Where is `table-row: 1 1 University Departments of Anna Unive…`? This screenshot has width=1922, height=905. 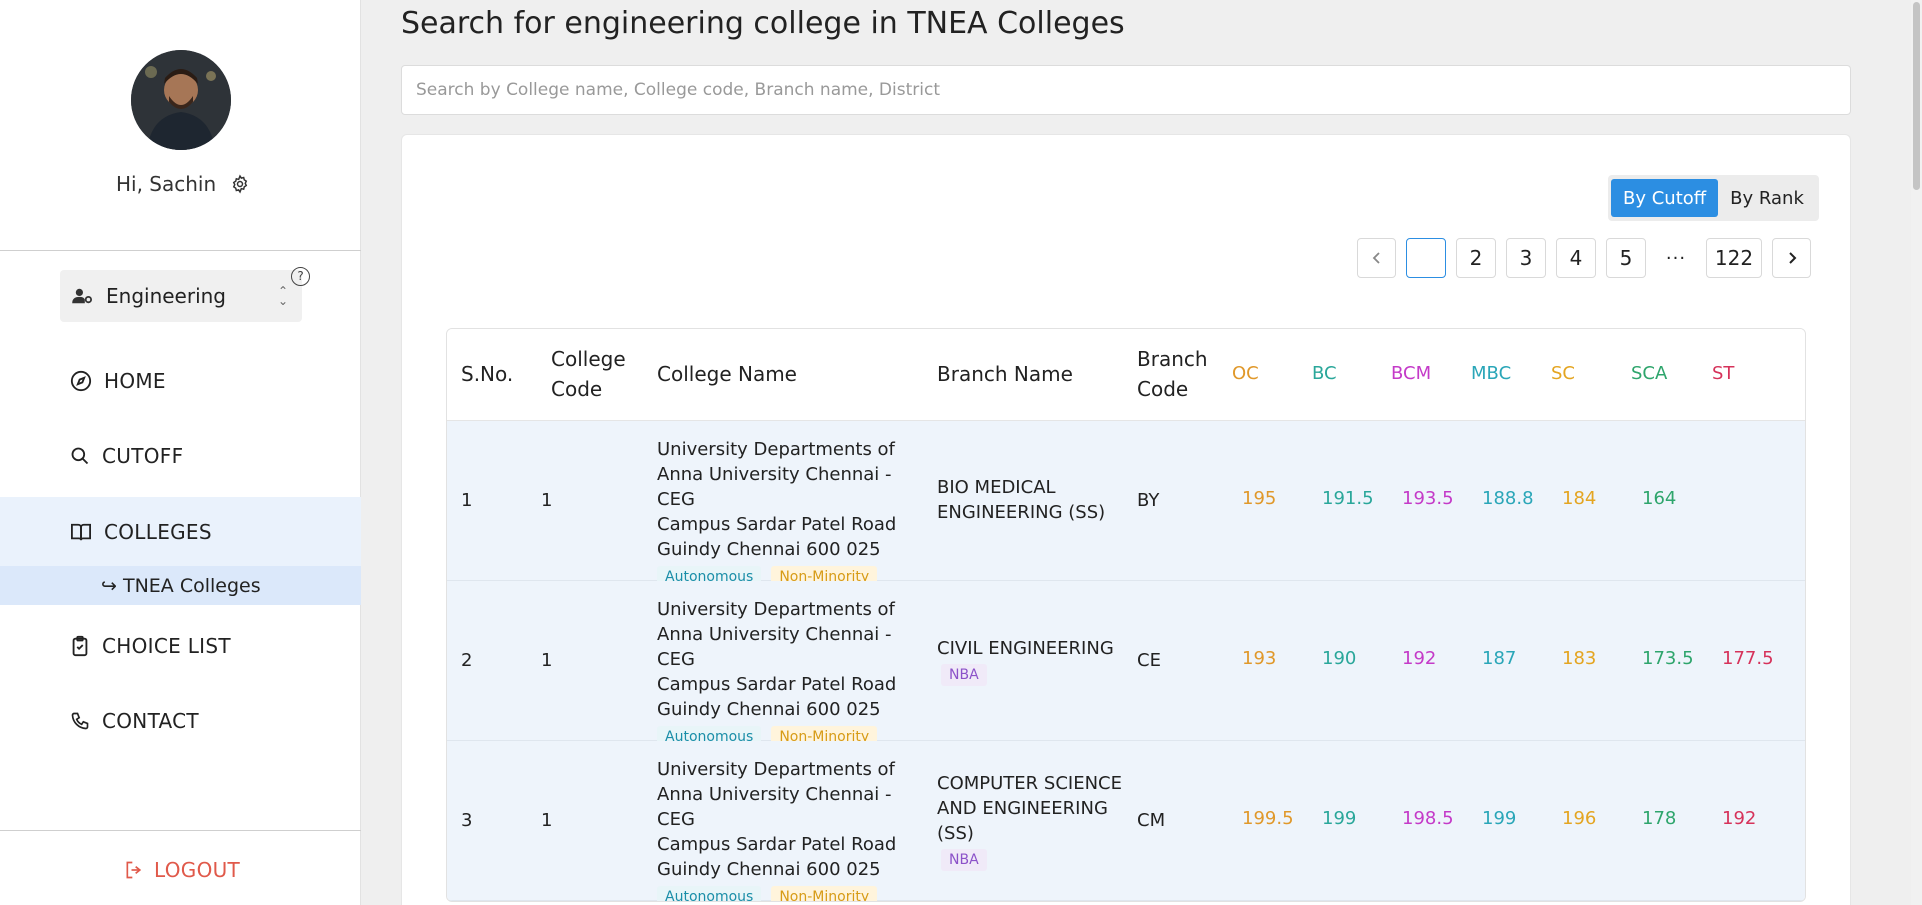
table-row: 1 1 University Departments of Anna Unive… is located at coordinates (1126, 504).